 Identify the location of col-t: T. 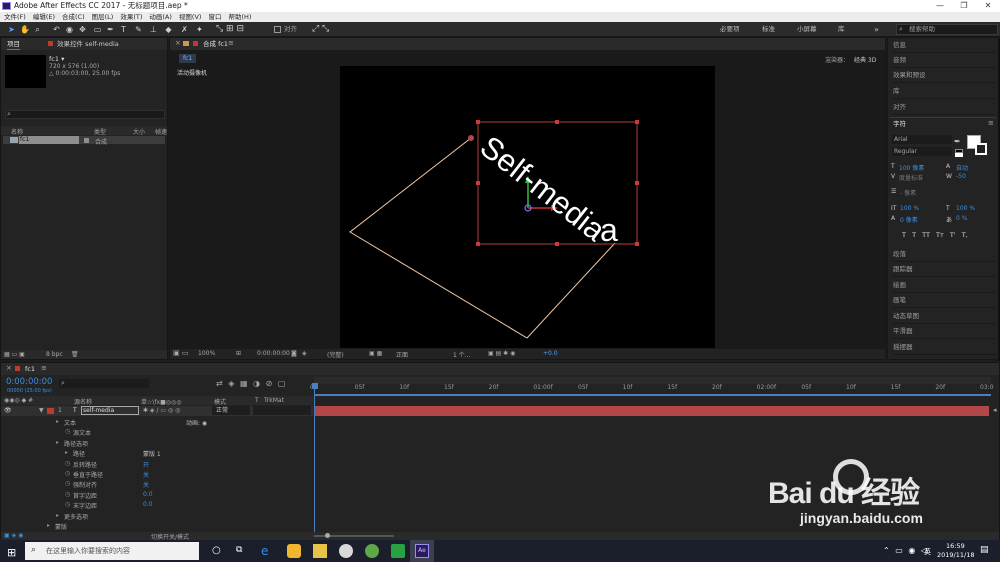
(257, 400).